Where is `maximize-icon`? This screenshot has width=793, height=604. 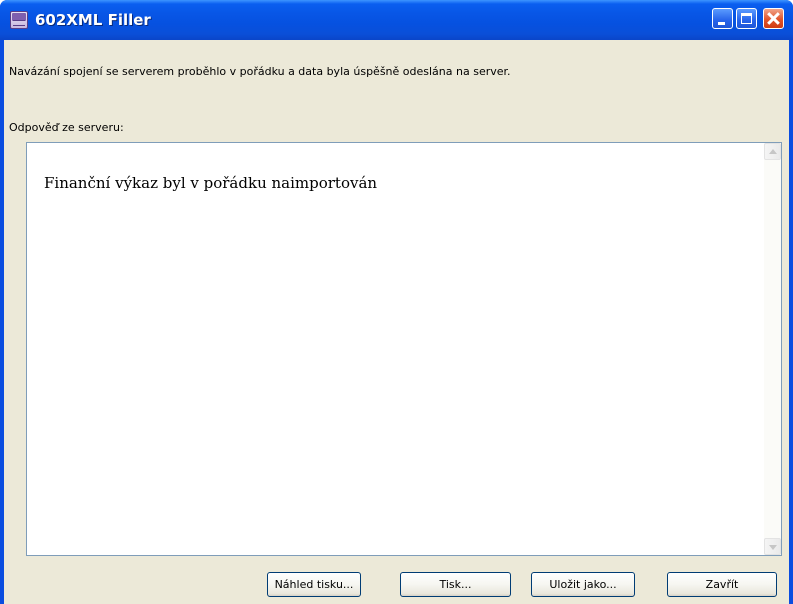 maximize-icon is located at coordinates (746, 18).